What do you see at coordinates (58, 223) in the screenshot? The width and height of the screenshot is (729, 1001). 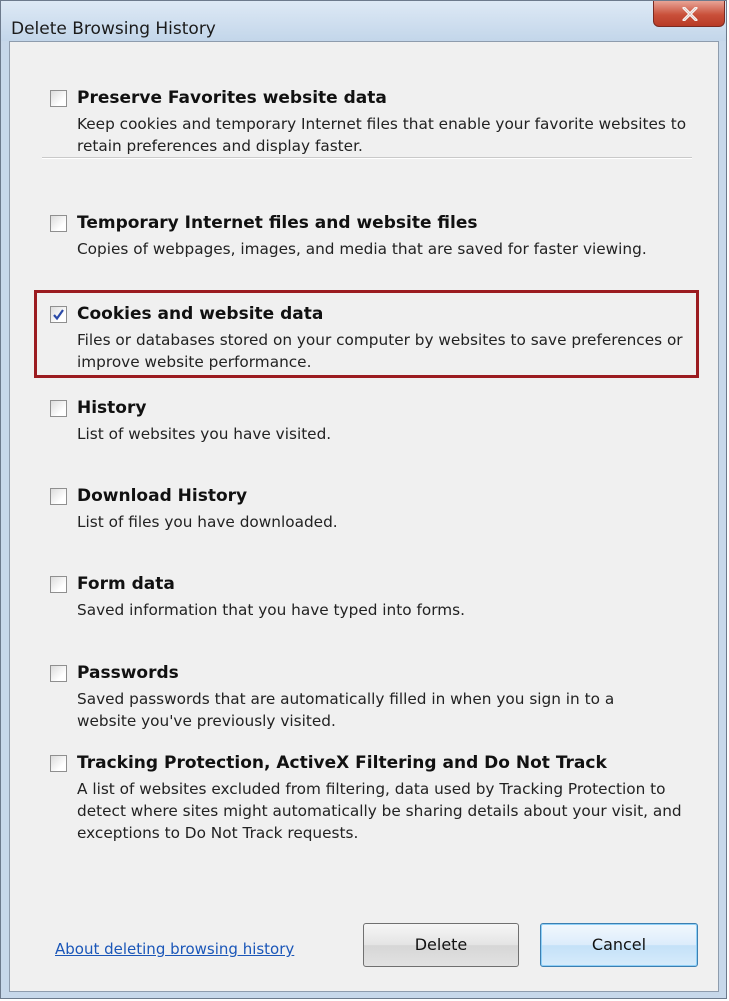 I see `temporary-internet-files-checkbox` at bounding box center [58, 223].